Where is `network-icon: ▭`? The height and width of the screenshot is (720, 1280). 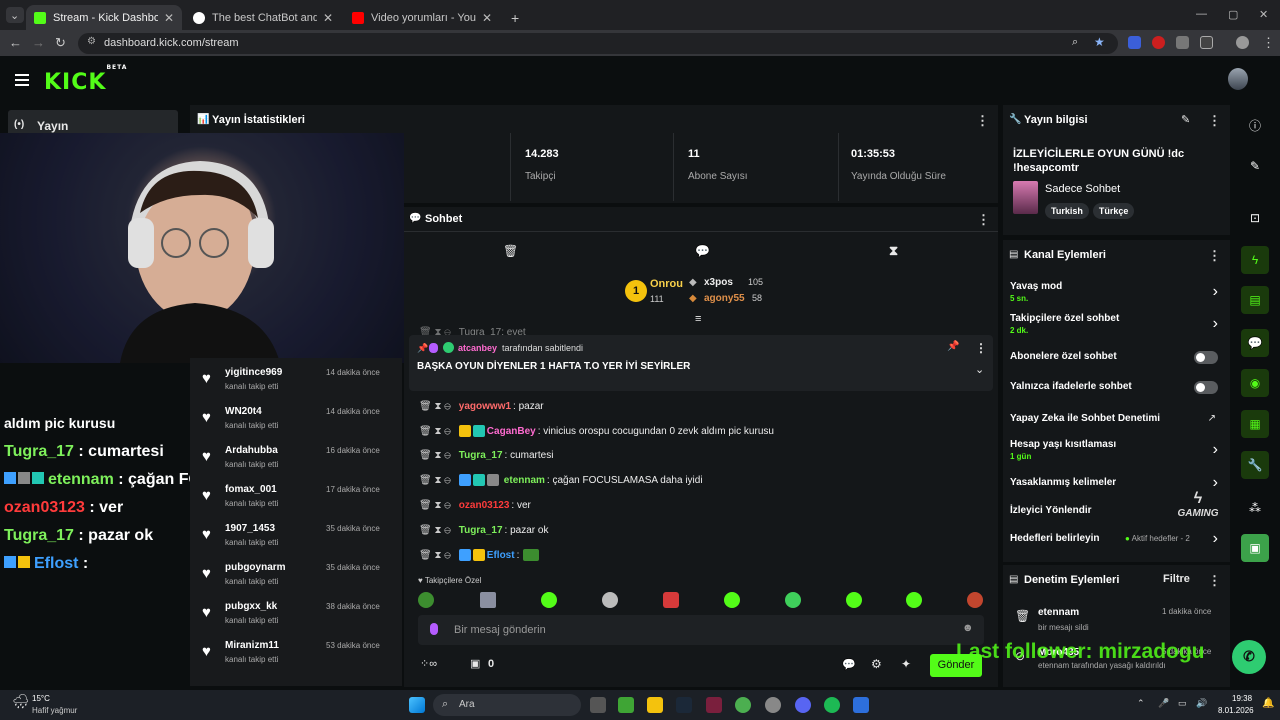 network-icon: ▭ is located at coordinates (1182, 703).